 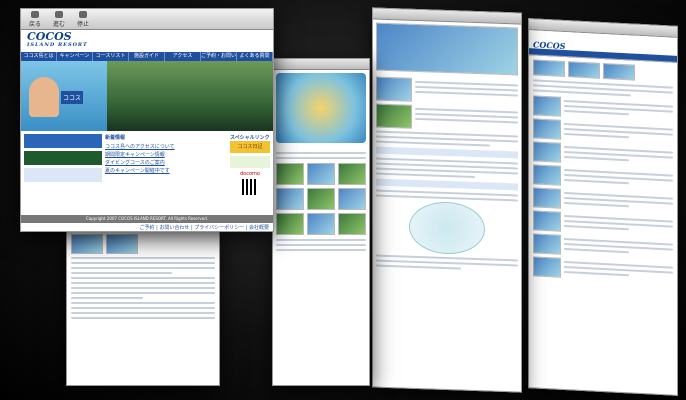 I want to click on footer-links: ご予約 | お問い合わせ | プライバシーポリシー | 会社概要, so click(x=147, y=227).